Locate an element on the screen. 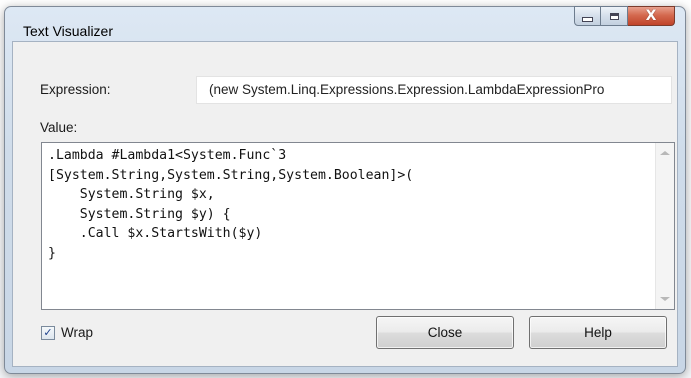  maximize-button is located at coordinates (614, 16).